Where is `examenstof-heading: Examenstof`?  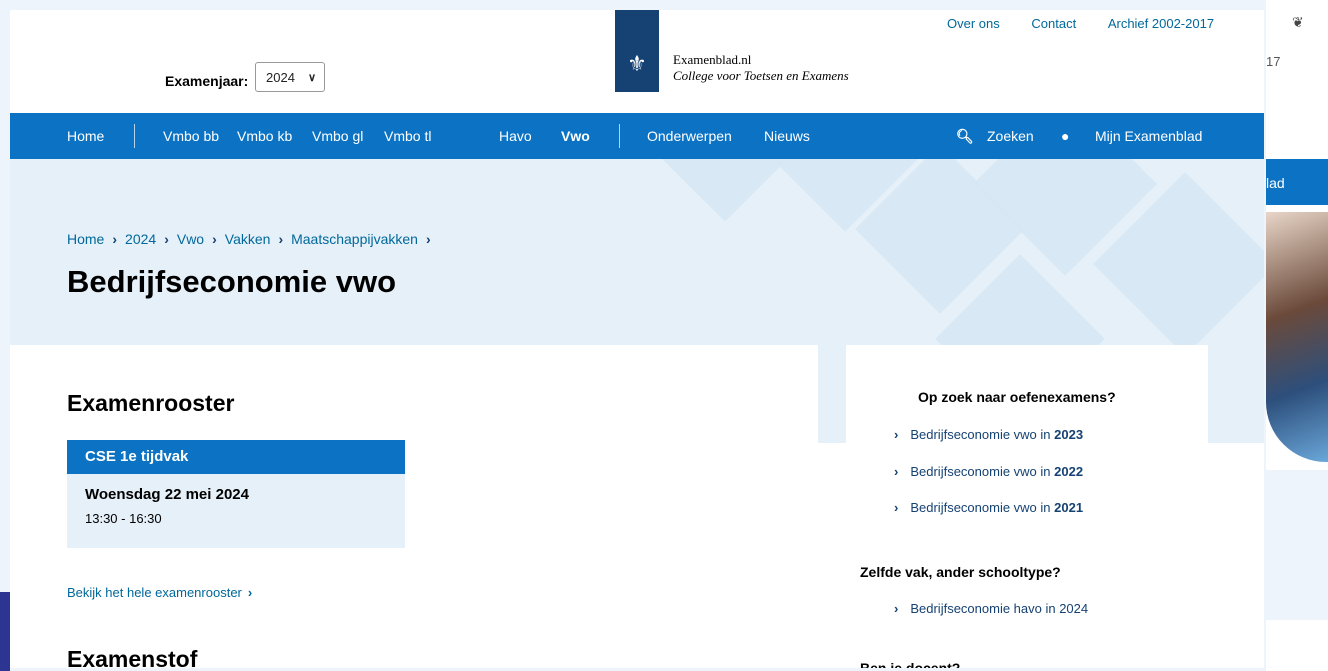 examenstof-heading: Examenstof is located at coordinates (132, 657).